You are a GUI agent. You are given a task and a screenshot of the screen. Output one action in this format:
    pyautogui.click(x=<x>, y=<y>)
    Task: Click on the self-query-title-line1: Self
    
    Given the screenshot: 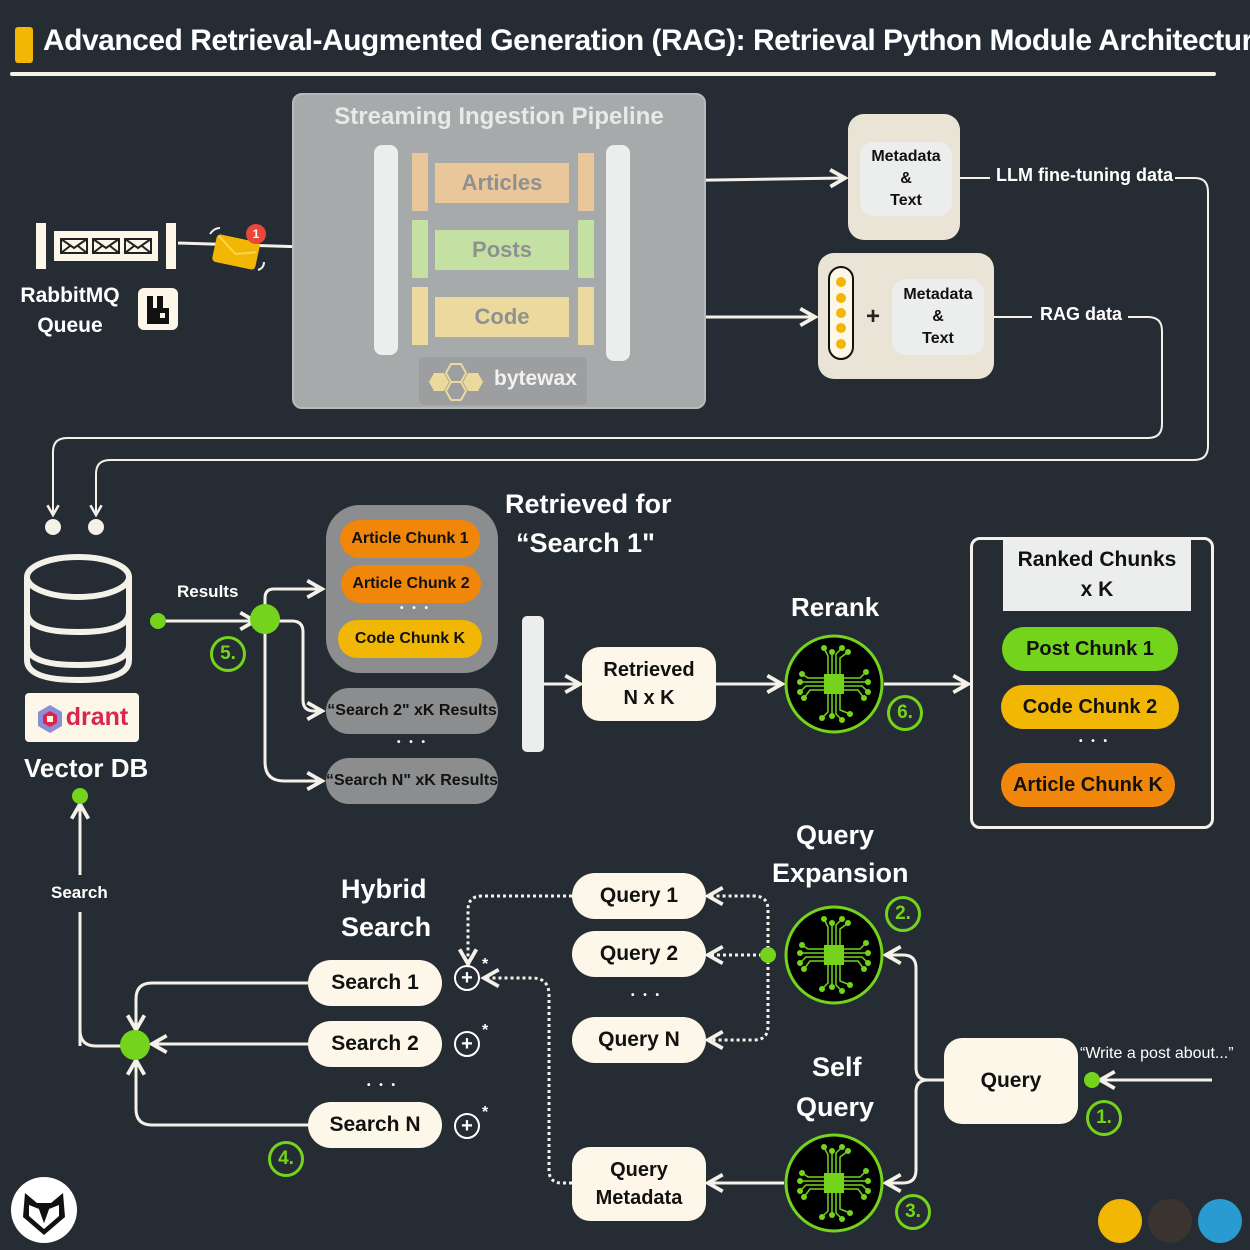 What is the action you would take?
    pyautogui.click(x=837, y=1067)
    